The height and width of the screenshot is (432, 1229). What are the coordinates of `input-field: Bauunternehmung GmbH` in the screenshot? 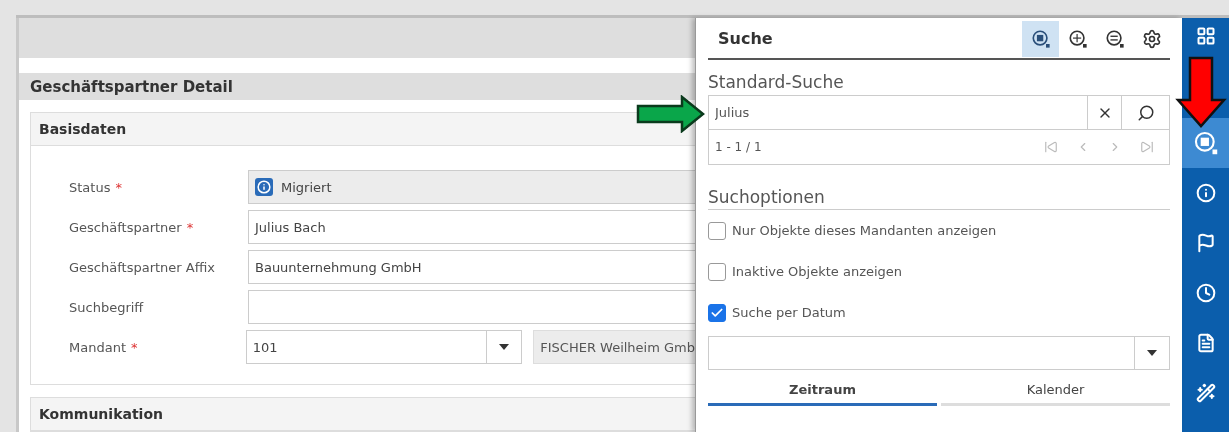 It's located at (471, 267).